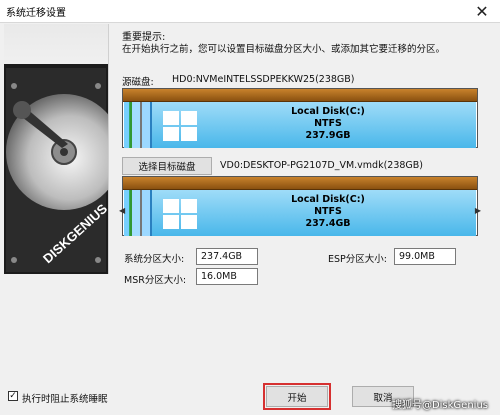  Describe the element at coordinates (300, 118) in the screenshot. I see `source-disk-map: Local Disk(C:) NTFS 237.9GB` at that location.